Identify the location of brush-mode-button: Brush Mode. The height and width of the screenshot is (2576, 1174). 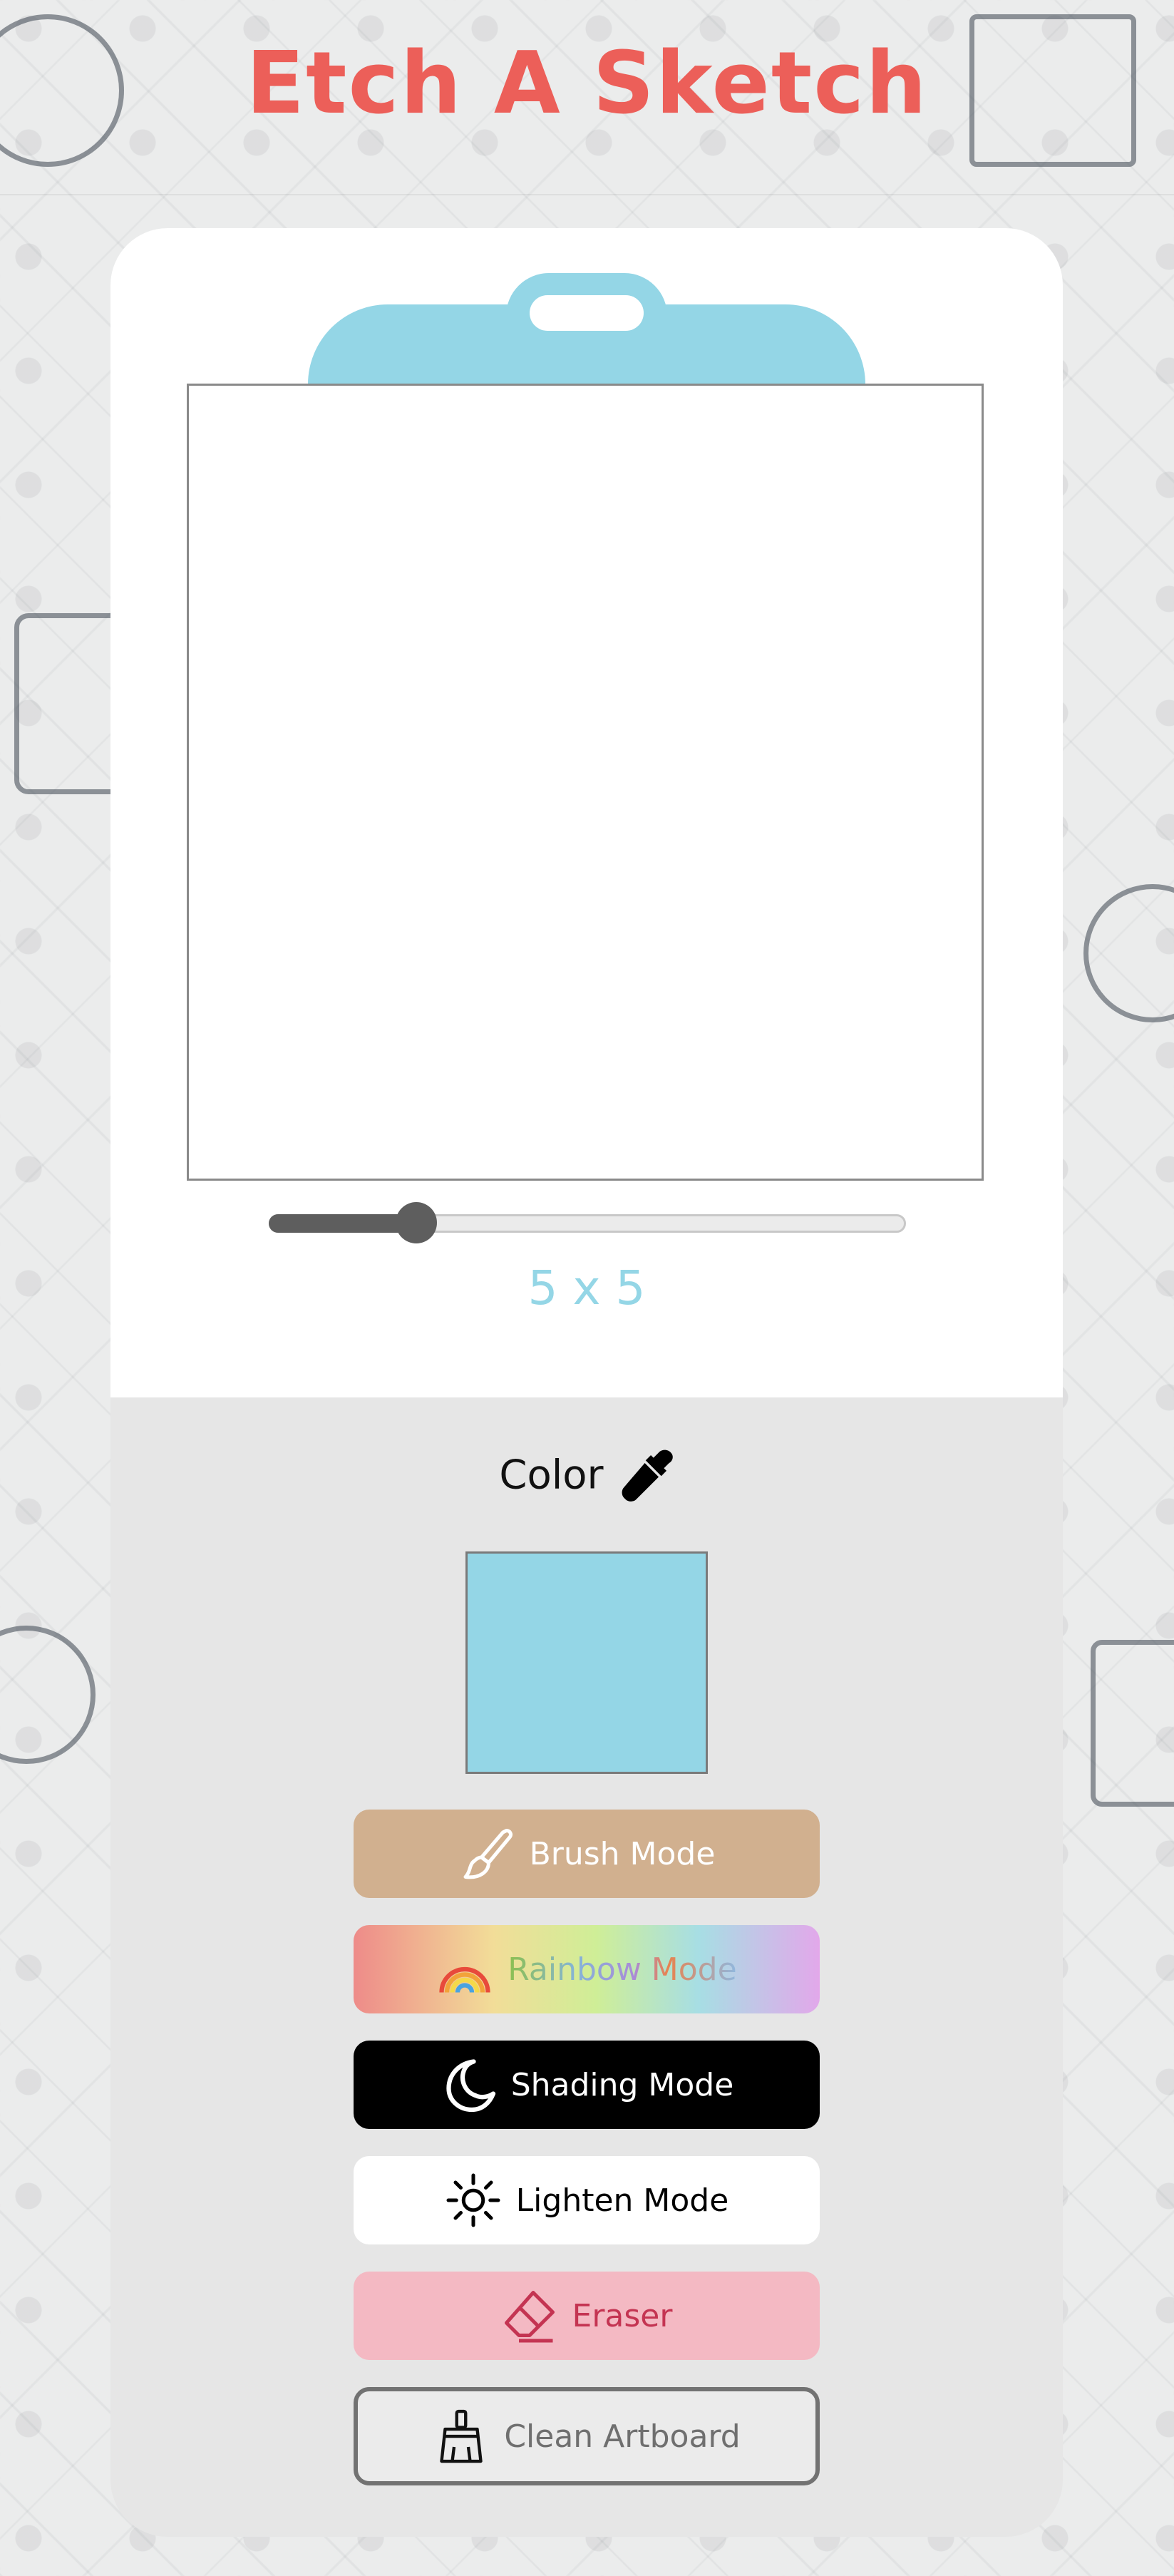
(587, 1854).